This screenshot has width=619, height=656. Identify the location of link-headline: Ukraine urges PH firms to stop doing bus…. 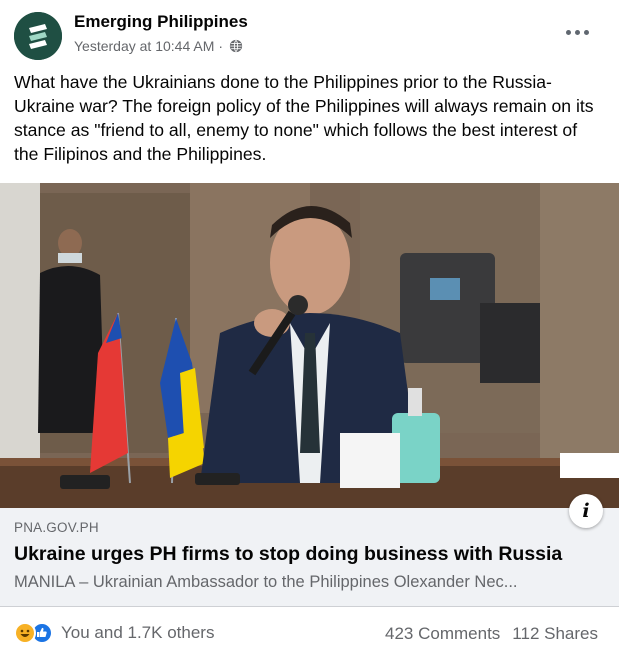
(288, 554).